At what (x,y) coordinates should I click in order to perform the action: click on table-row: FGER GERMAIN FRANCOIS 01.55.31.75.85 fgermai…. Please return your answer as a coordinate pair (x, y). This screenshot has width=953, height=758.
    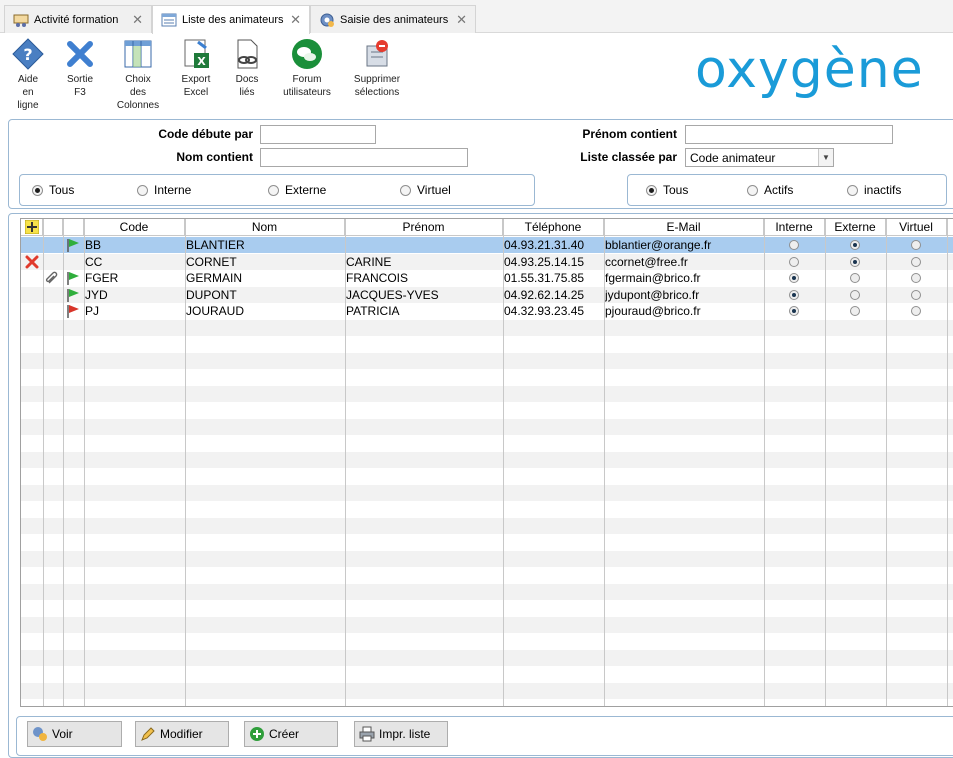
    Looking at the image, I should click on (487, 278).